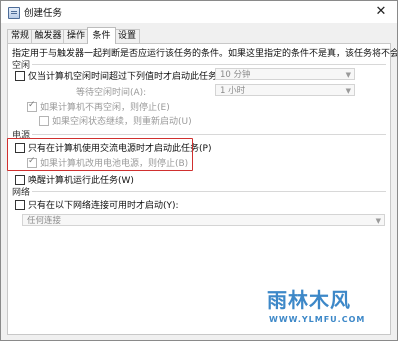 This screenshot has width=398, height=341. I want to click on wait-idle-label: 等待空闲时间(A):, so click(111, 93).